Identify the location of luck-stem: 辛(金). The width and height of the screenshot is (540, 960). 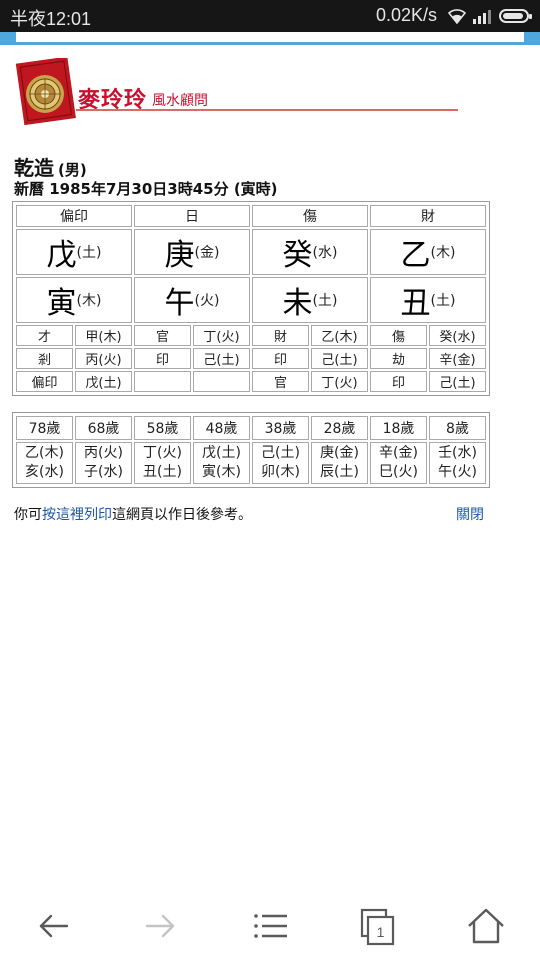
(398, 453).